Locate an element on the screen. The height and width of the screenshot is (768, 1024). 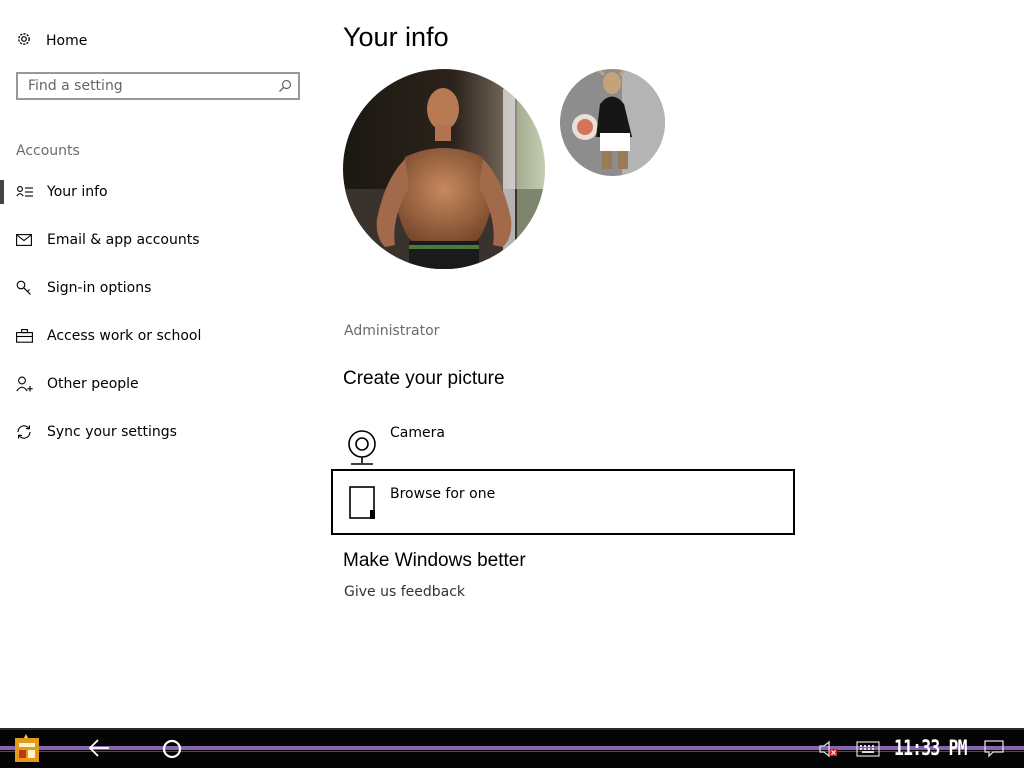
search-box is located at coordinates (158, 86).